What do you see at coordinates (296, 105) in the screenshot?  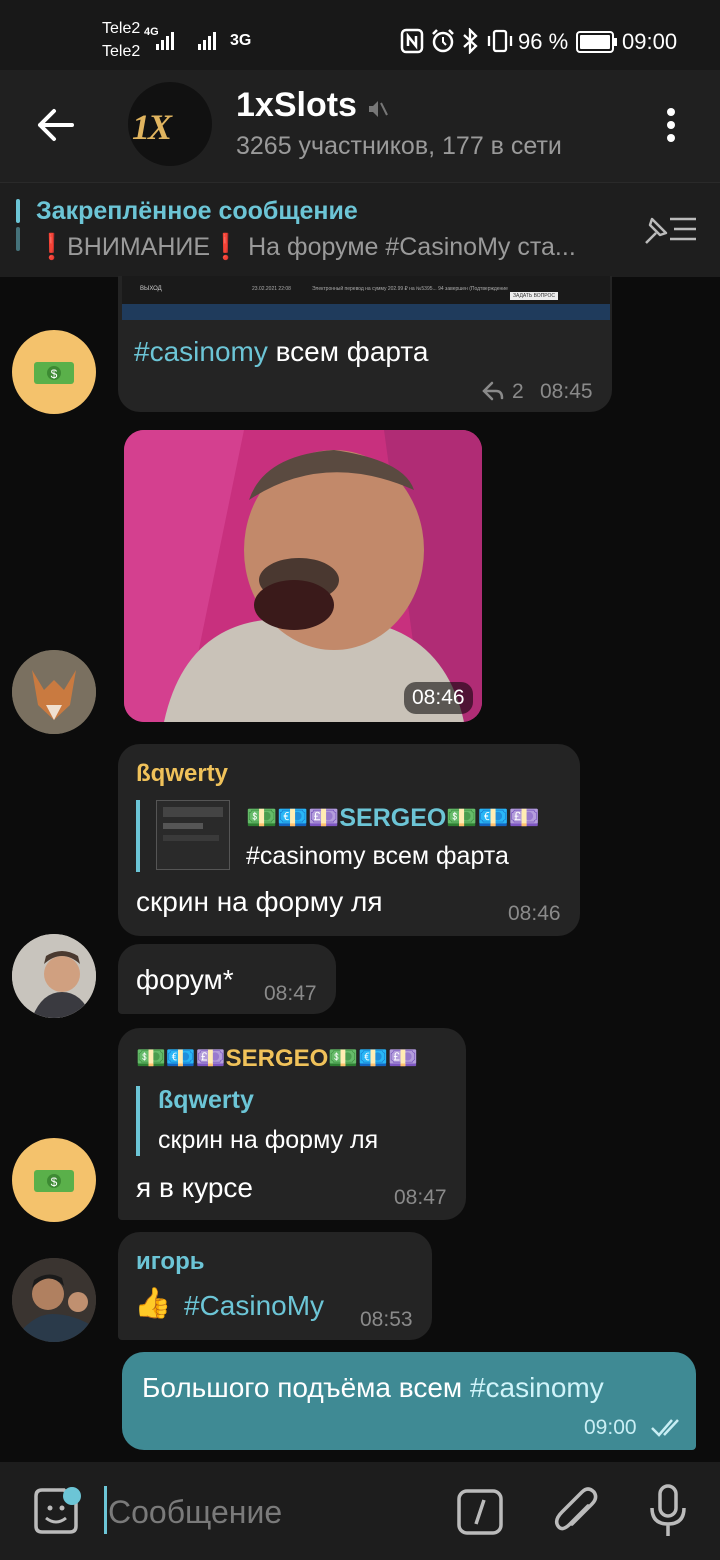 I see `chat-title: 1xSlots` at bounding box center [296, 105].